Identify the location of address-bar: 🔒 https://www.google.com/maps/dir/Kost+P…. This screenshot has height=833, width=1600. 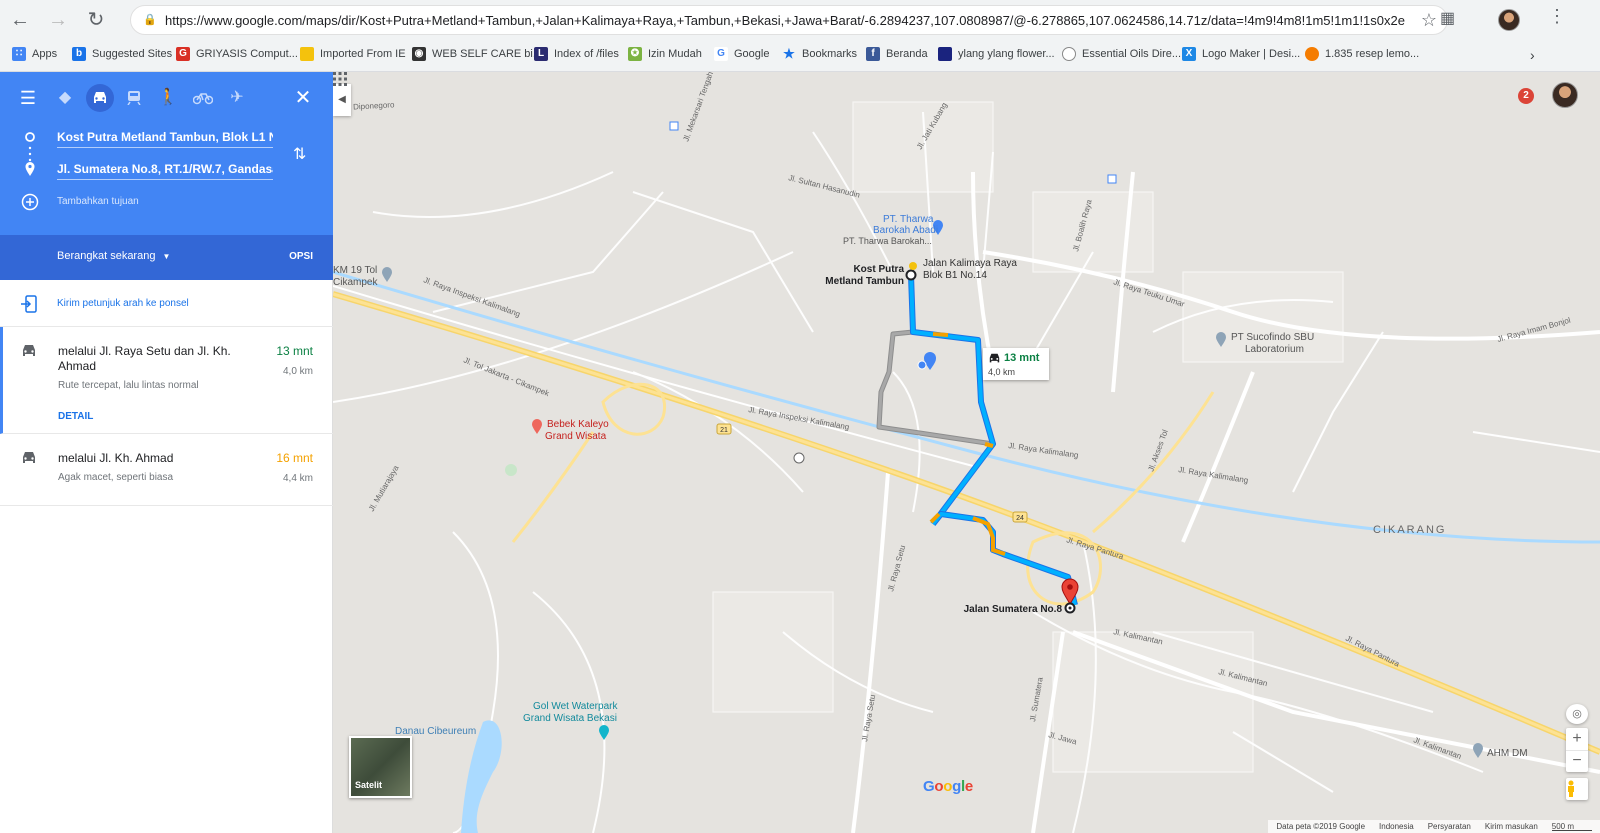
(789, 20).